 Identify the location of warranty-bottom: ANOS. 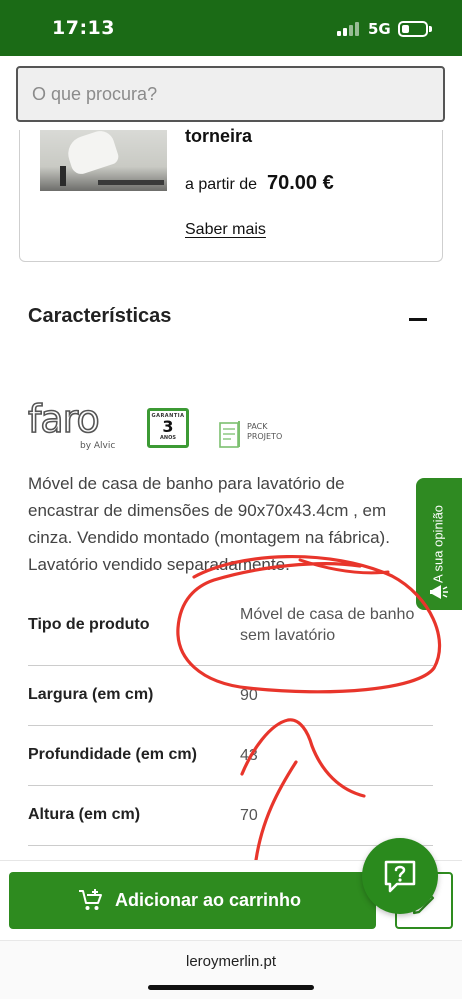
(168, 438).